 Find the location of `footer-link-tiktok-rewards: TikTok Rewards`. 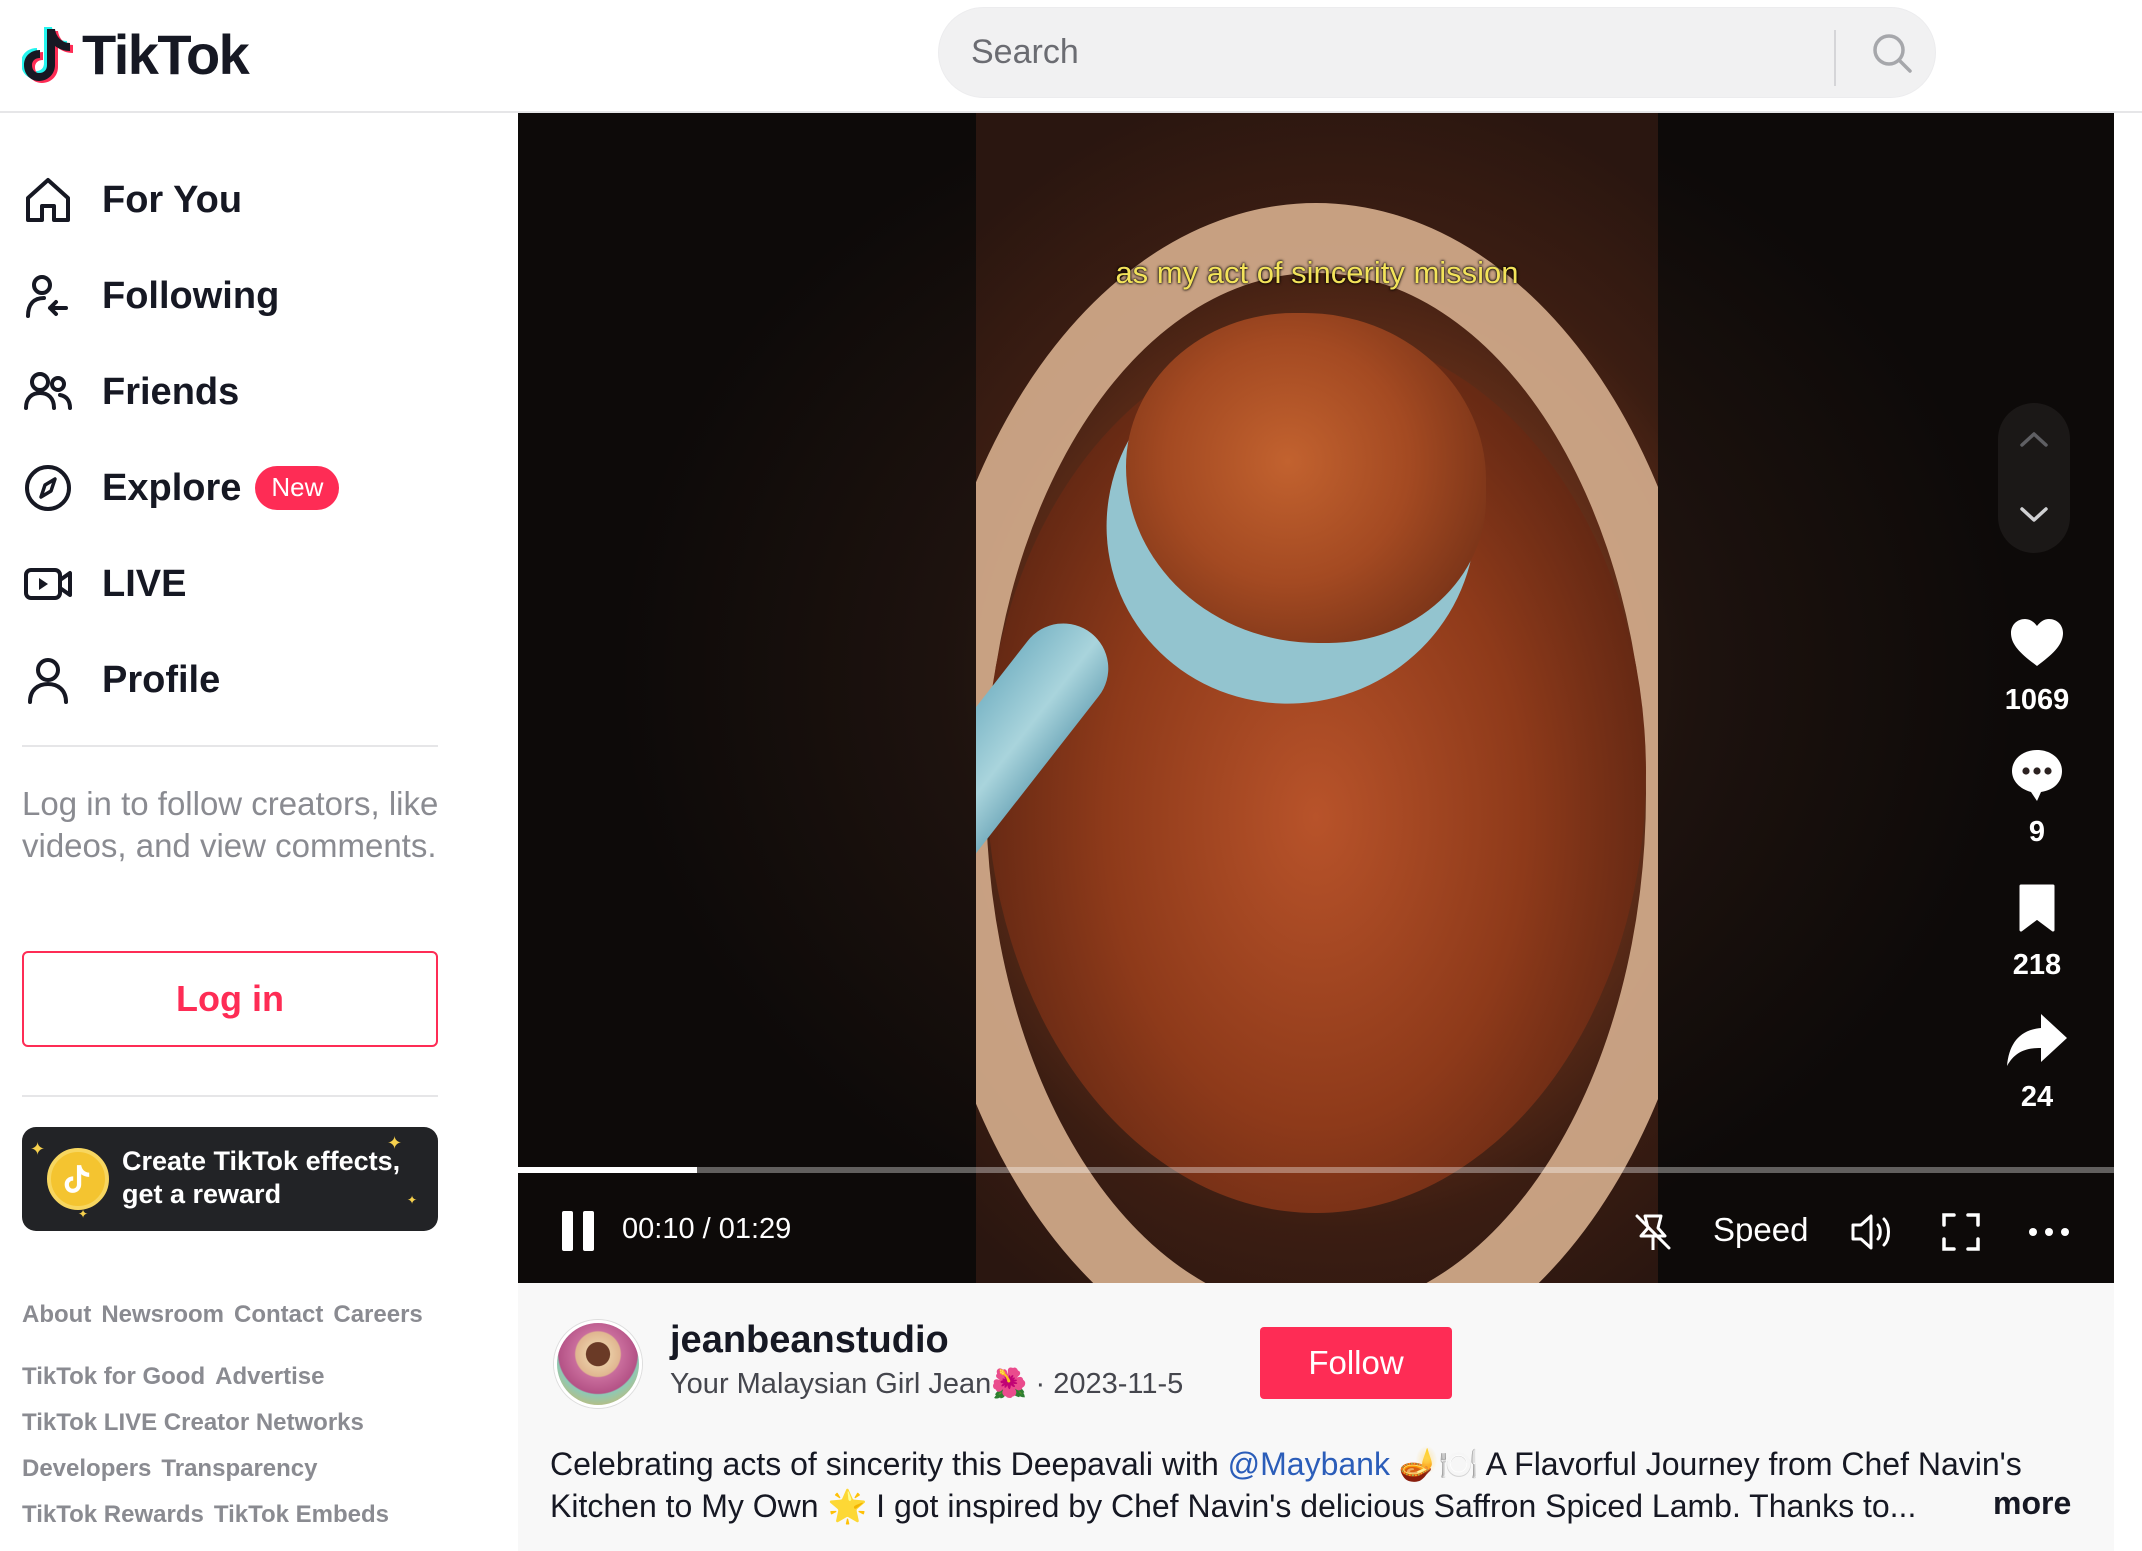

footer-link-tiktok-rewards: TikTok Rewards is located at coordinates (113, 1514).